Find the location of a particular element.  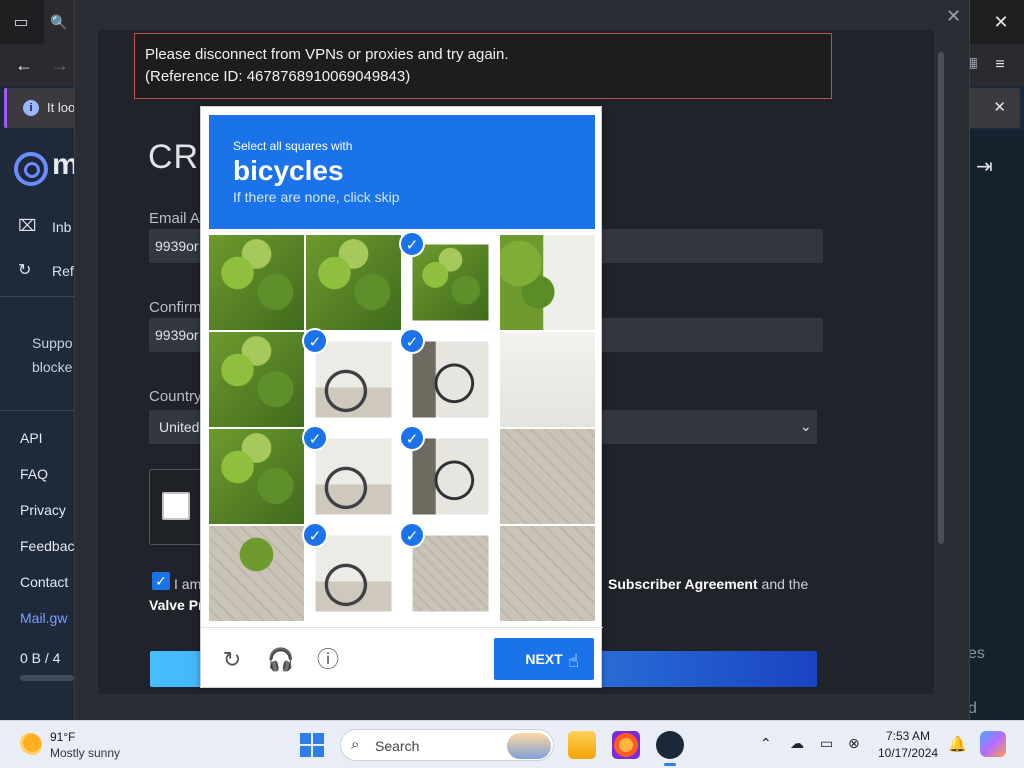

firefox-icon is located at coordinates (626, 745).